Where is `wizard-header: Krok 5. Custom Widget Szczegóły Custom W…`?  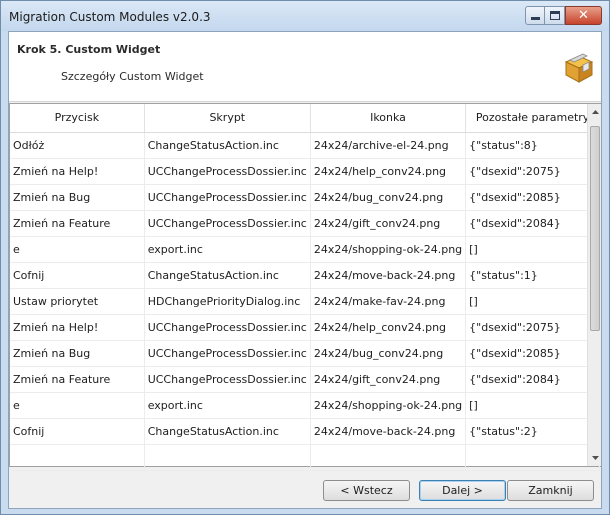 wizard-header: Krok 5. Custom Widget Szczegóły Custom W… is located at coordinates (305, 67).